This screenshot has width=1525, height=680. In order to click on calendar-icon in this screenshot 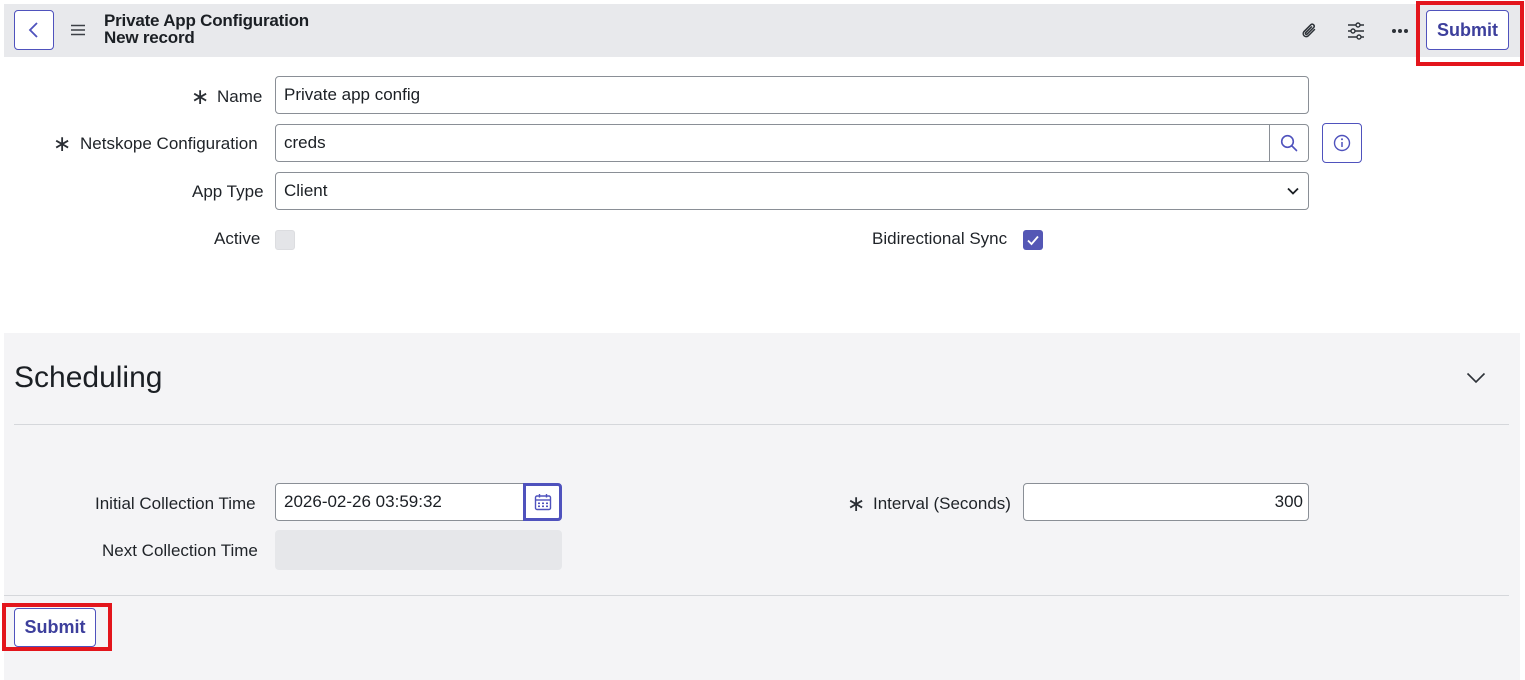, I will do `click(542, 502)`.